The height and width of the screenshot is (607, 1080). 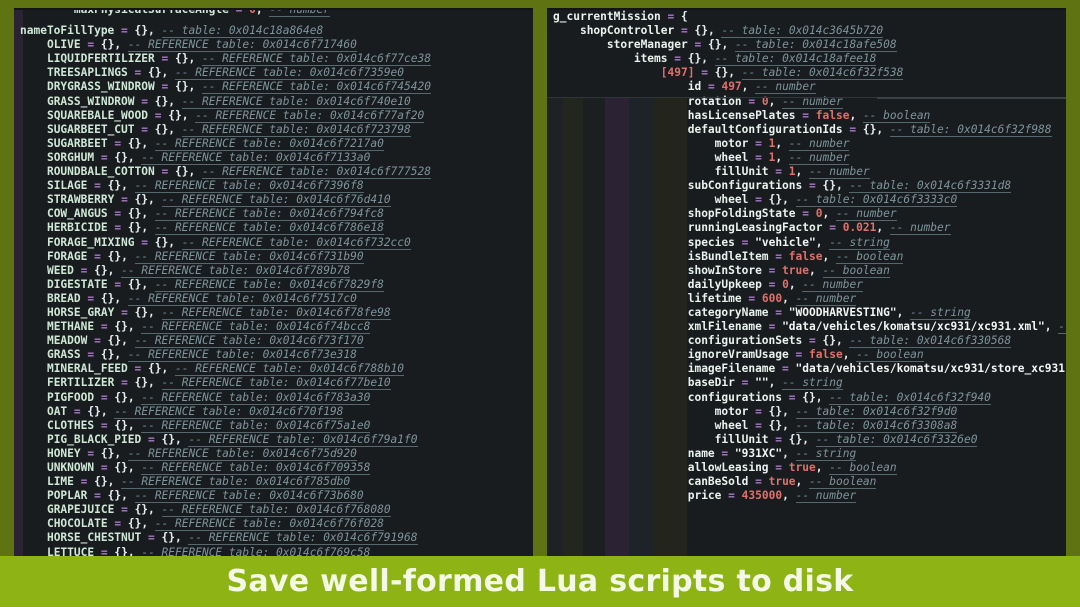 I want to click on code-line-19: dailyUpkeep = 0, -- number, so click(x=775, y=284).